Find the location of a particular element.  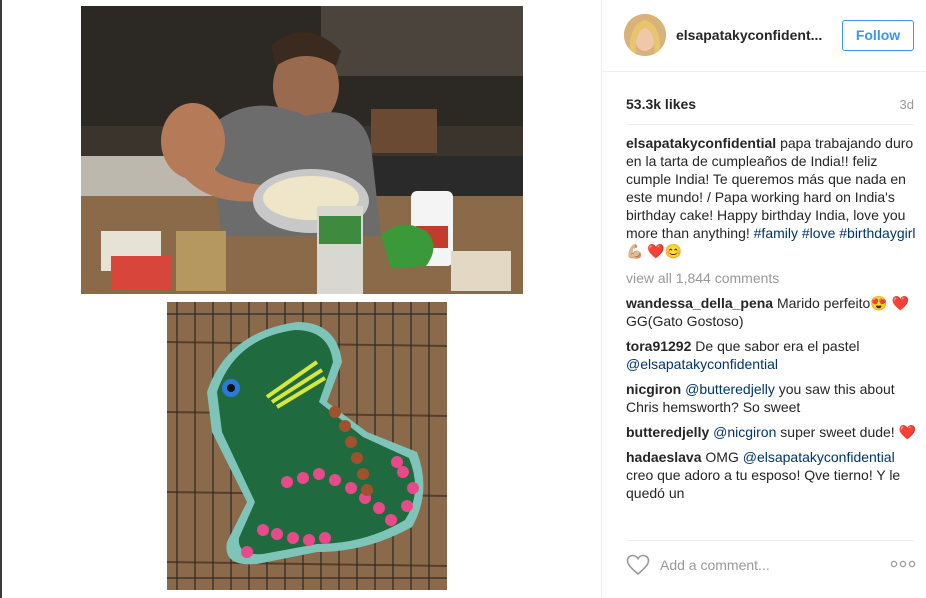

view-all-comments-link: view all 1,844 comments is located at coordinates (771, 278).